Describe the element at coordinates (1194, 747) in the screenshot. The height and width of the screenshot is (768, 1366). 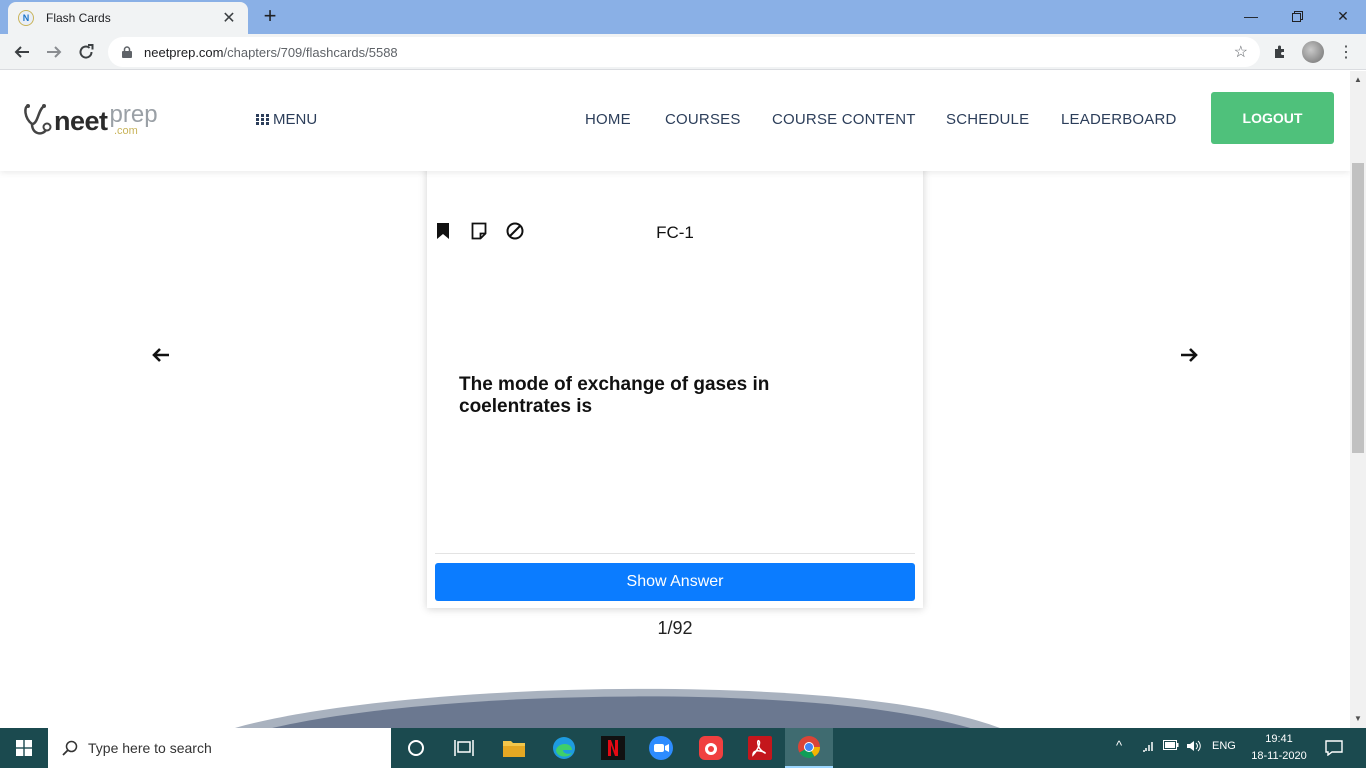
I see `volume-icon` at that location.